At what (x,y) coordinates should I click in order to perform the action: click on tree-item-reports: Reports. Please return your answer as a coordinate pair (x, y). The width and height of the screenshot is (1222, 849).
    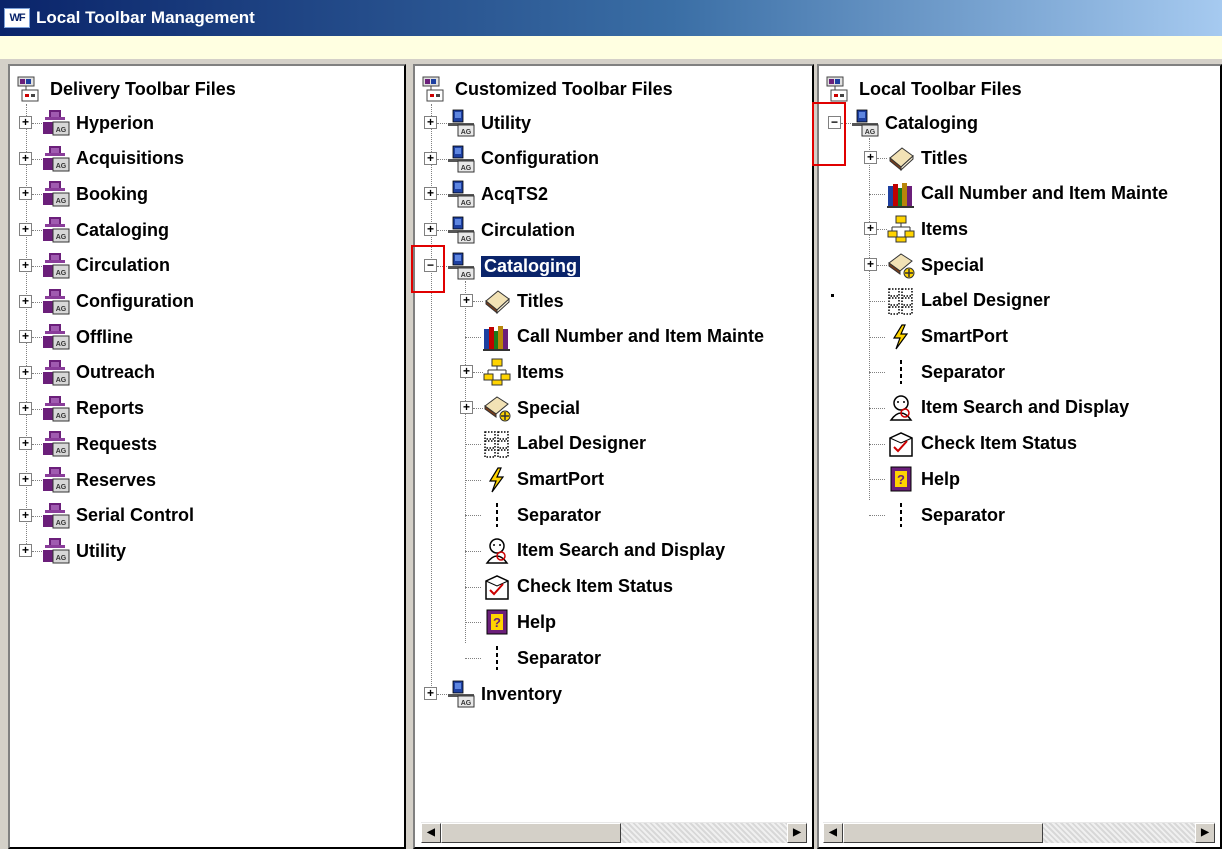
    Looking at the image, I should click on (93, 409).